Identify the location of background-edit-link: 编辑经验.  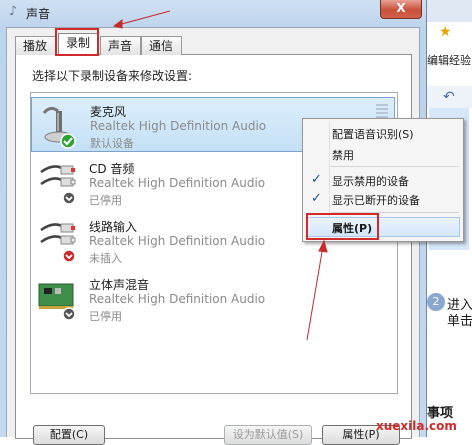
(449, 60).